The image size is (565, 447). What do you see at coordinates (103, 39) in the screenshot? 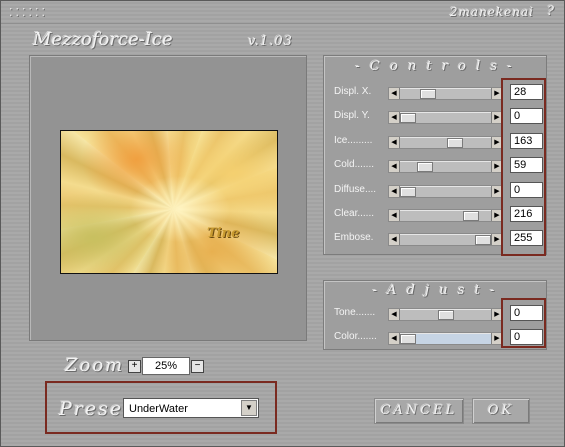
I see `app-name: Mezzoforce-Ice` at bounding box center [103, 39].